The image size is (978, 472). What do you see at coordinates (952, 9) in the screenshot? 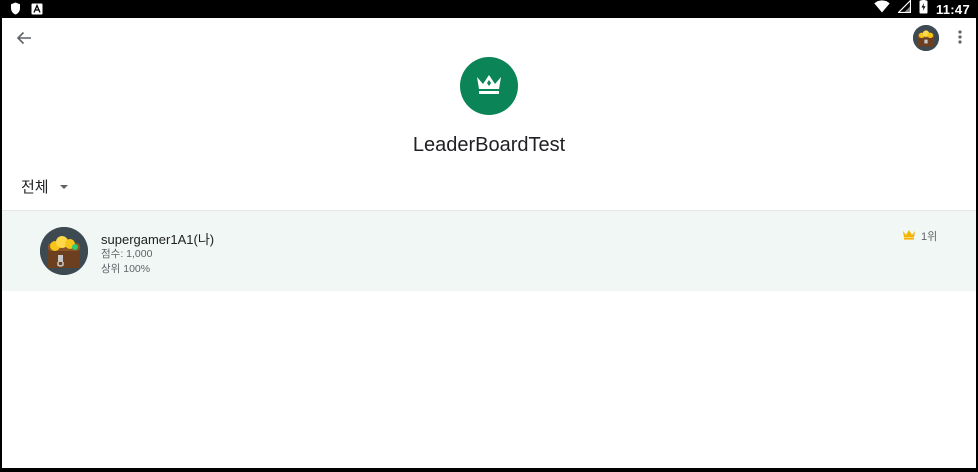
I see `clock: 11:47` at bounding box center [952, 9].